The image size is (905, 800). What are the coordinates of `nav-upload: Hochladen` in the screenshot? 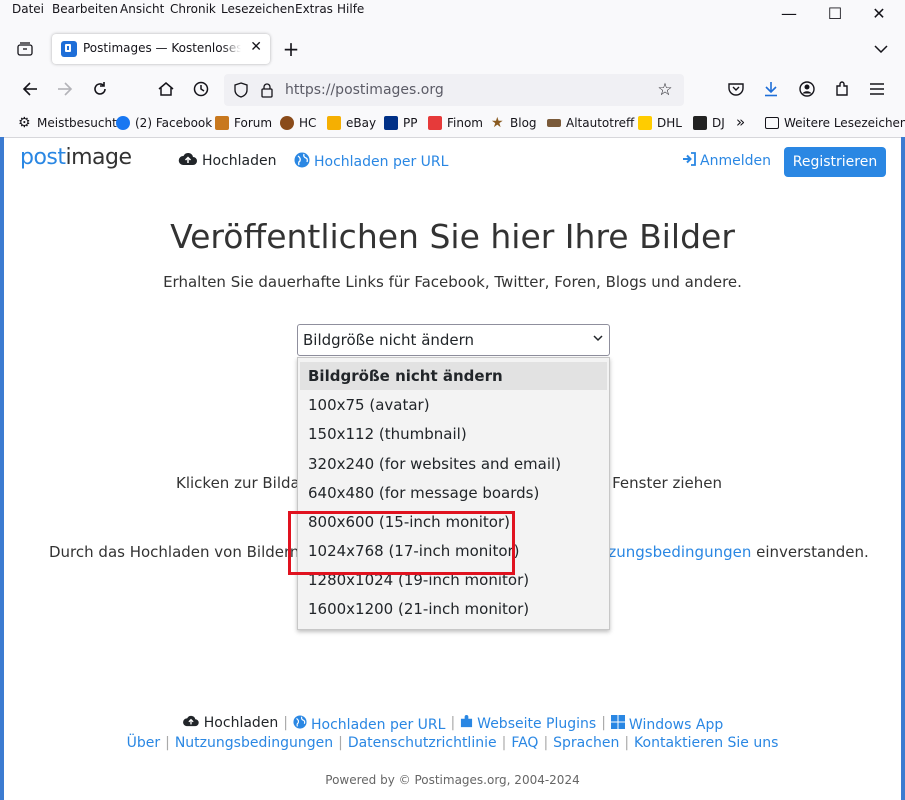 It's located at (227, 161).